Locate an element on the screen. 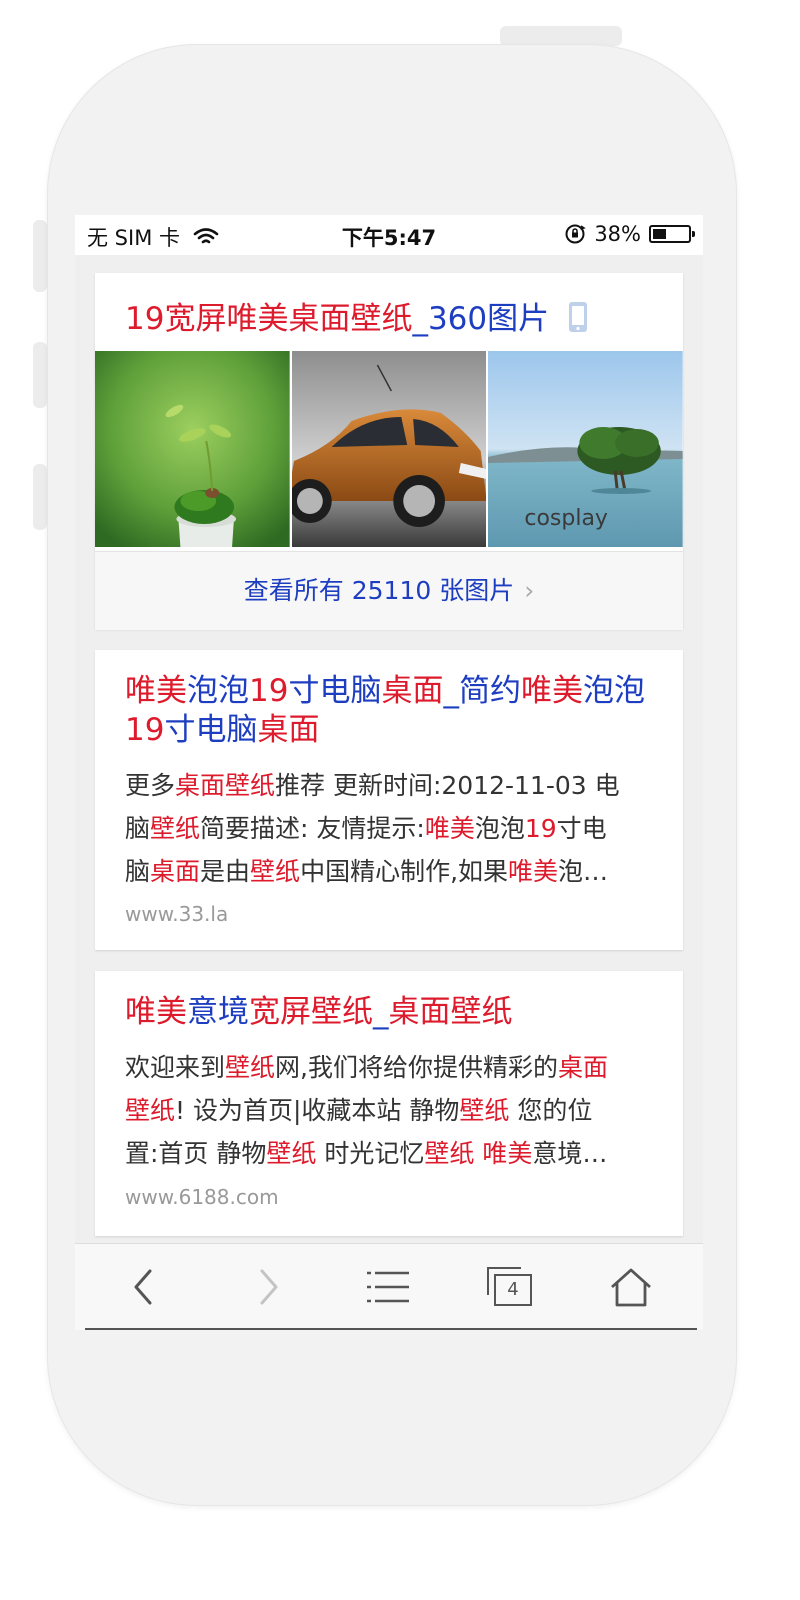 The width and height of the screenshot is (800, 1600). snippet-line: 欢迎来到壁纸网,我们将给你提供精彩的桌面 is located at coordinates (392, 1067).